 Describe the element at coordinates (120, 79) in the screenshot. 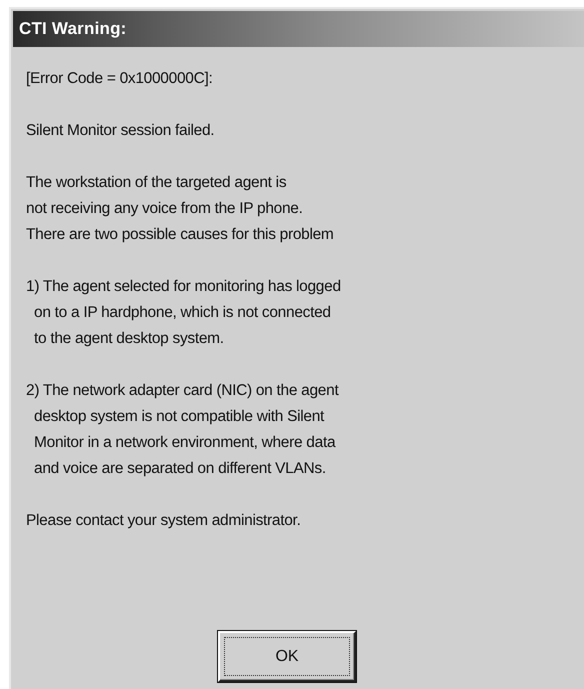

I see `message-paragraph: [Error Code = 0x1000000C]:` at that location.